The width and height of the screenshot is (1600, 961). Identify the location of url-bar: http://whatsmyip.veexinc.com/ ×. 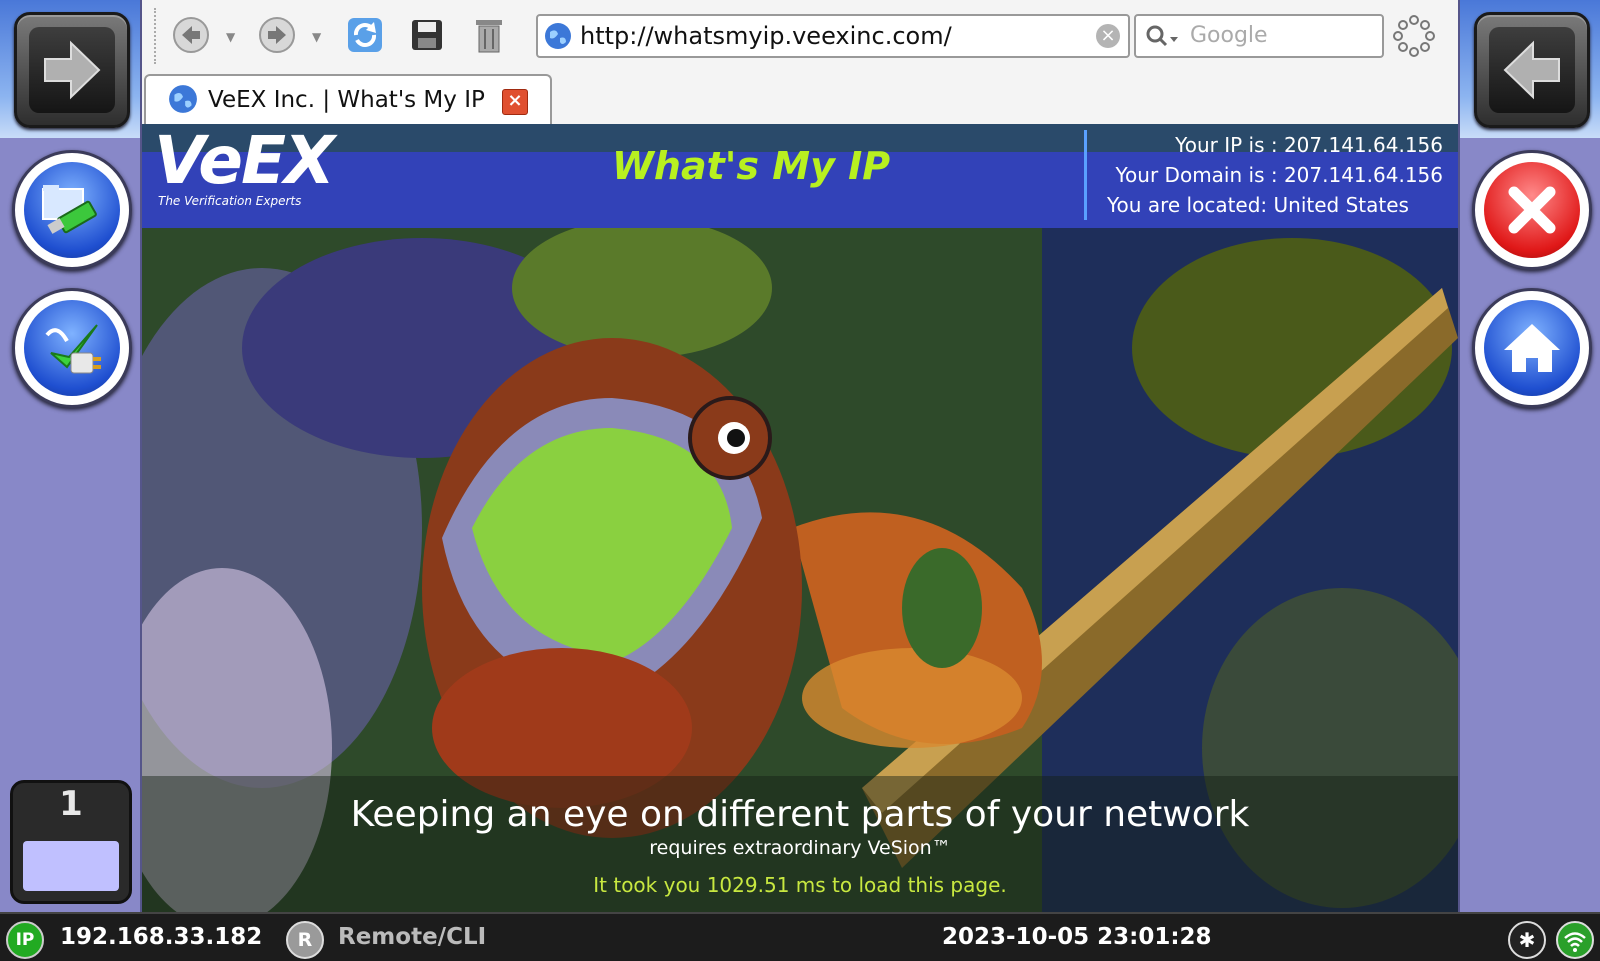
(833, 36).